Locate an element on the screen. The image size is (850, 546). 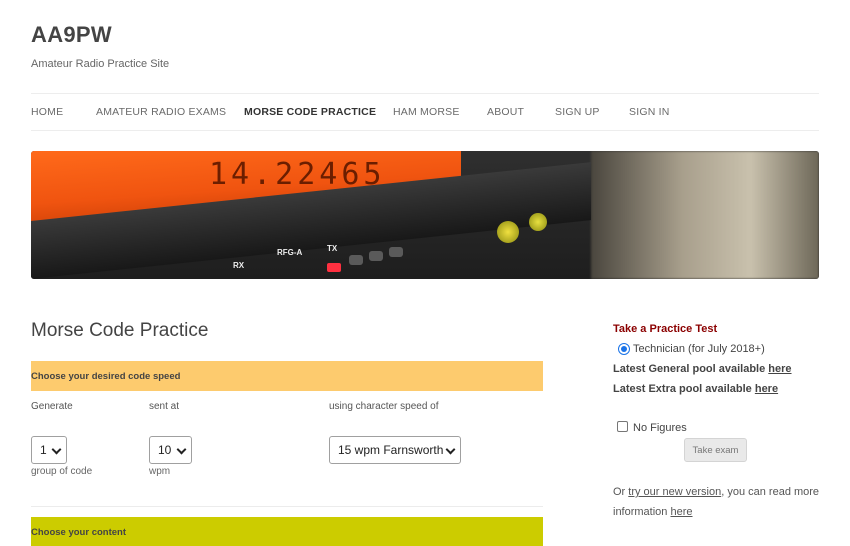
extra-pool-label: Latest Extra pool available is located at coordinates (684, 389).